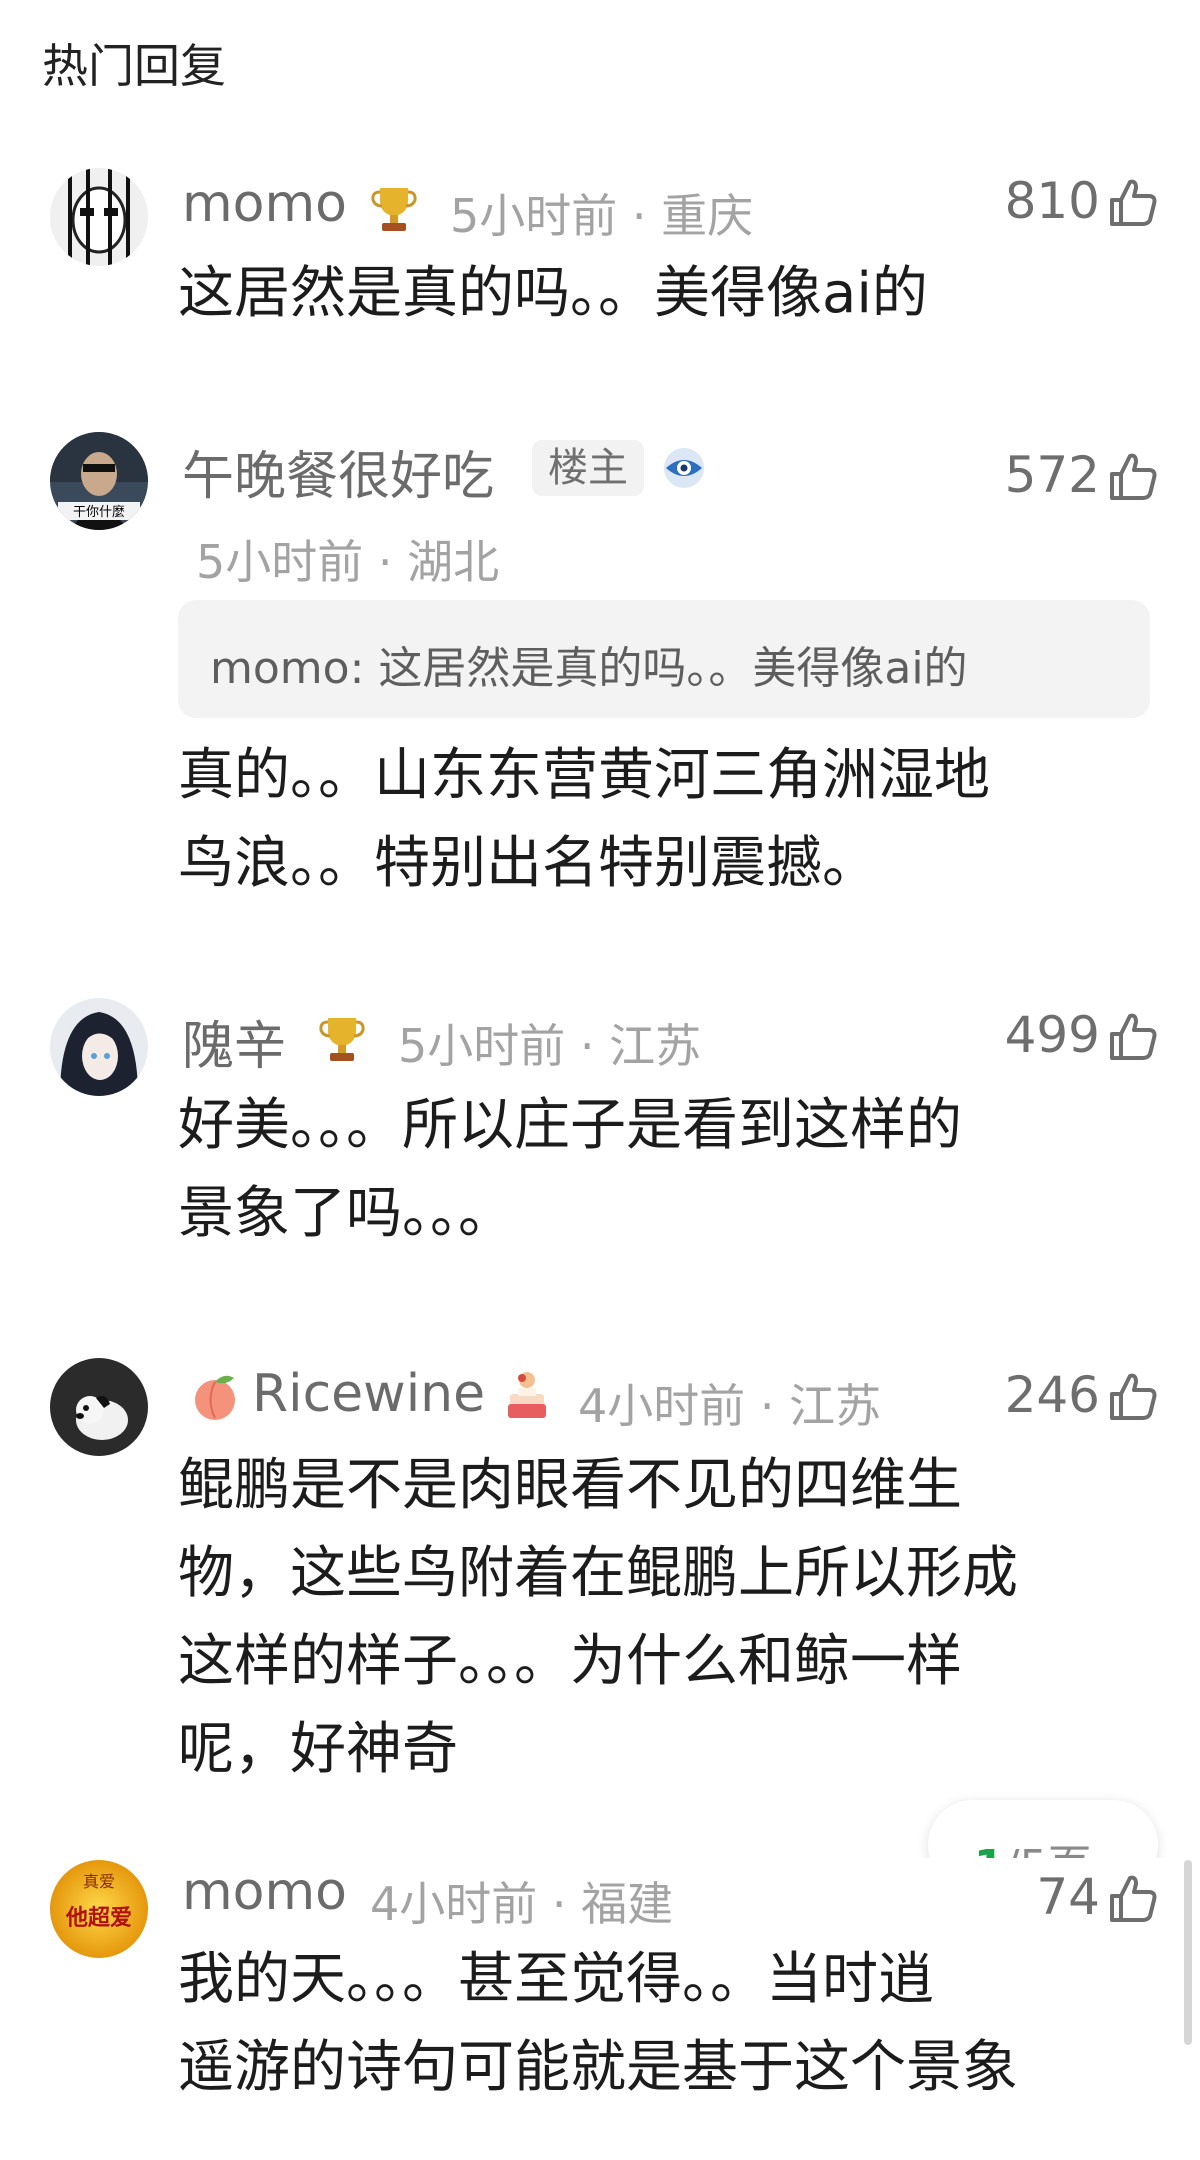 The height and width of the screenshot is (2160, 1200). Describe the element at coordinates (1188, 1952) in the screenshot. I see `scrollbar` at that location.